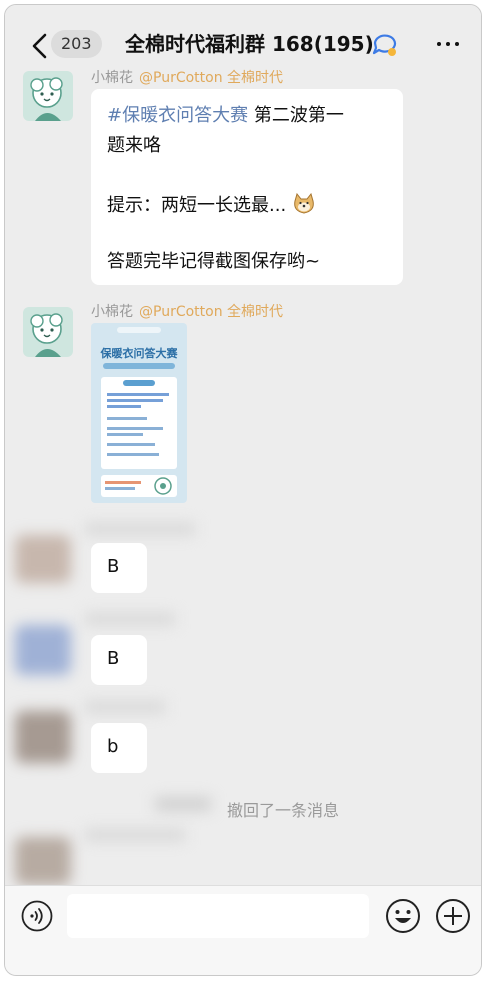 Image resolution: width=486 pixels, height=982 pixels. What do you see at coordinates (218, 916) in the screenshot?
I see `message-input` at bounding box center [218, 916].